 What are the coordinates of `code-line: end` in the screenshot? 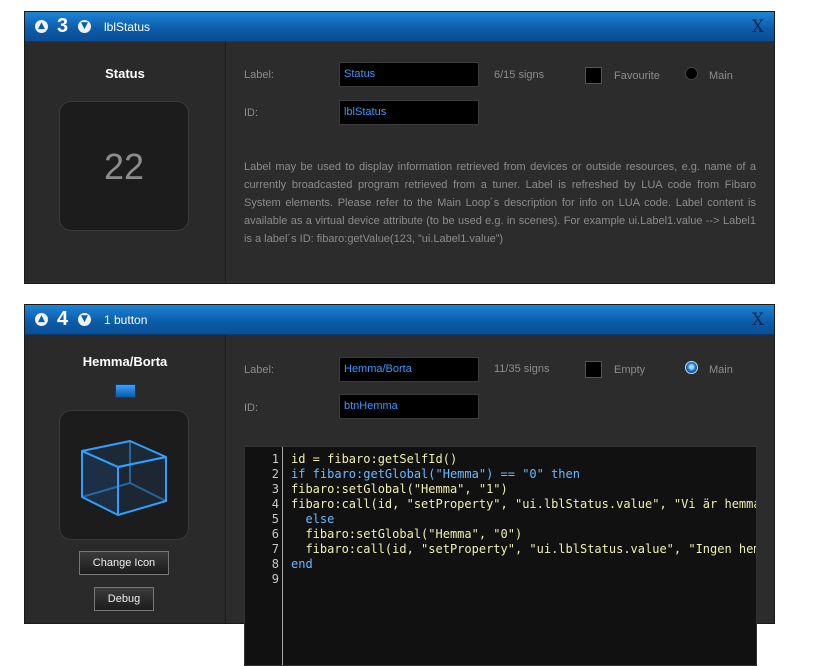 It's located at (302, 564).